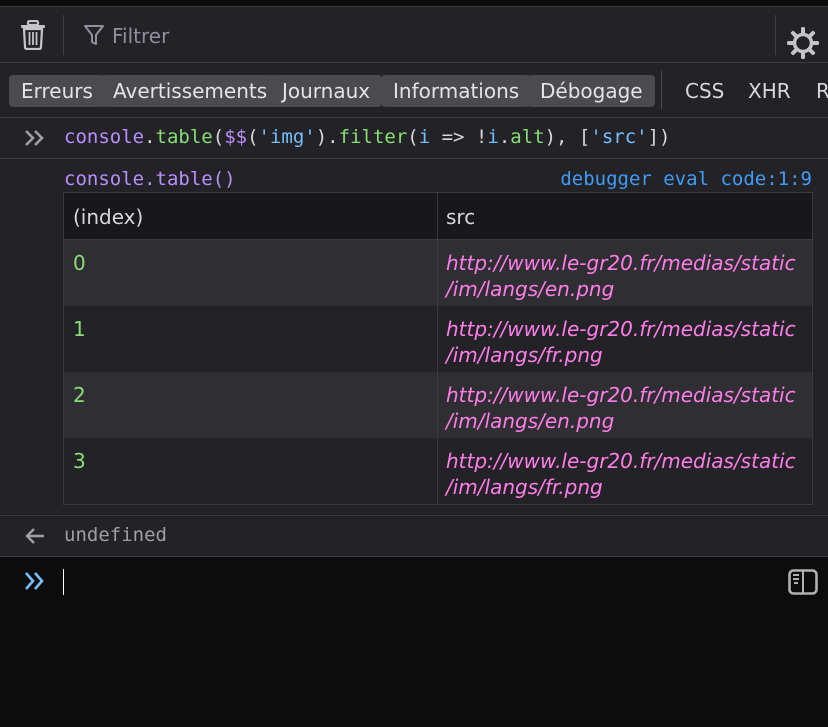 The height and width of the screenshot is (727, 828). I want to click on column-header-index: (index), so click(251, 216).